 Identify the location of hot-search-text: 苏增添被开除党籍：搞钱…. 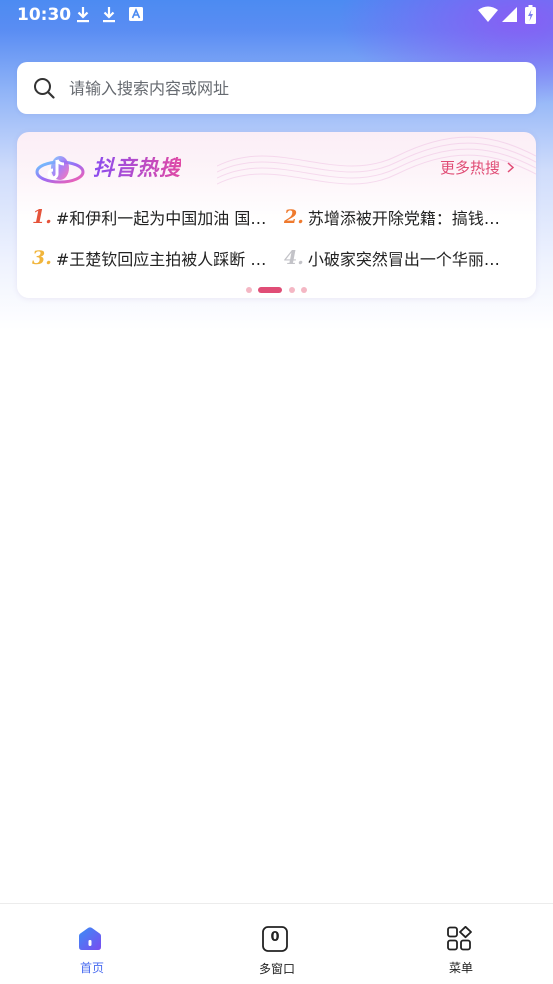
(403, 218).